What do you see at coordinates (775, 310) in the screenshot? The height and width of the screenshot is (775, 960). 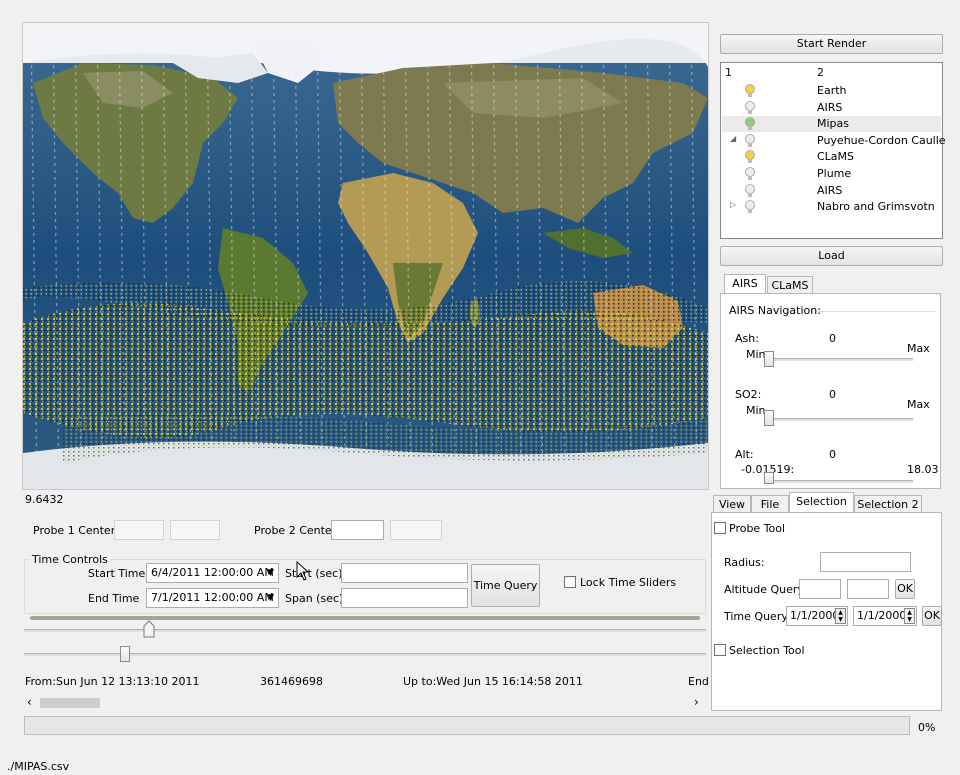 I see `airs-nav-title: AIRS Navigation:` at bounding box center [775, 310].